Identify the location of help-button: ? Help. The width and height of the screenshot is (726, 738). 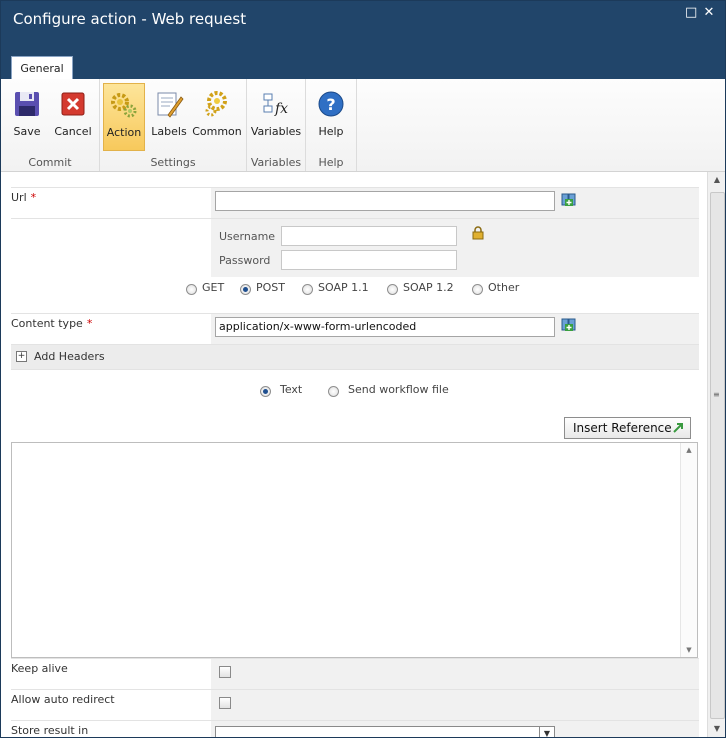
(331, 117).